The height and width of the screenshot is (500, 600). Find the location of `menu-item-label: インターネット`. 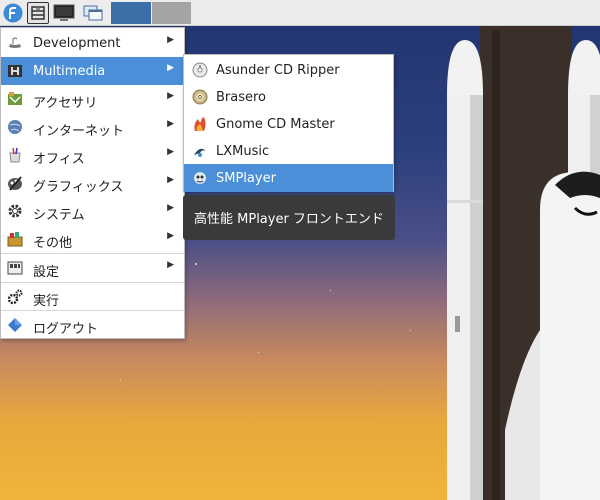

menu-item-label: インターネット is located at coordinates (79, 131).